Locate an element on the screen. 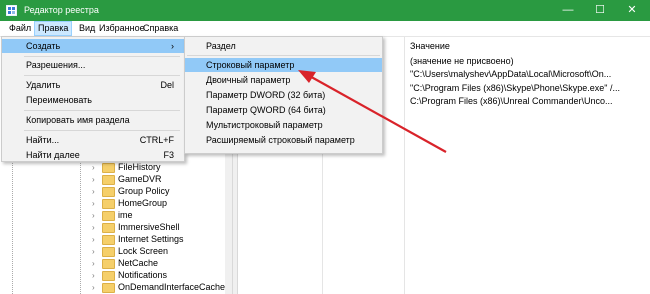  maximize-button: ☐ is located at coordinates (600, 10).